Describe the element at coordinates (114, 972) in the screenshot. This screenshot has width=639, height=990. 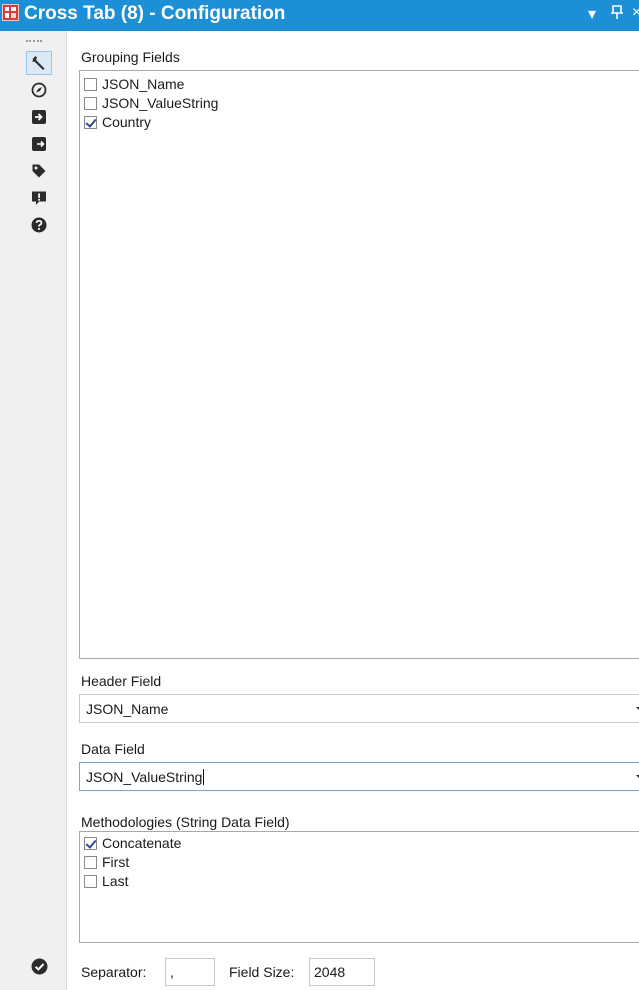
I see `separator-label: Separator:` at that location.